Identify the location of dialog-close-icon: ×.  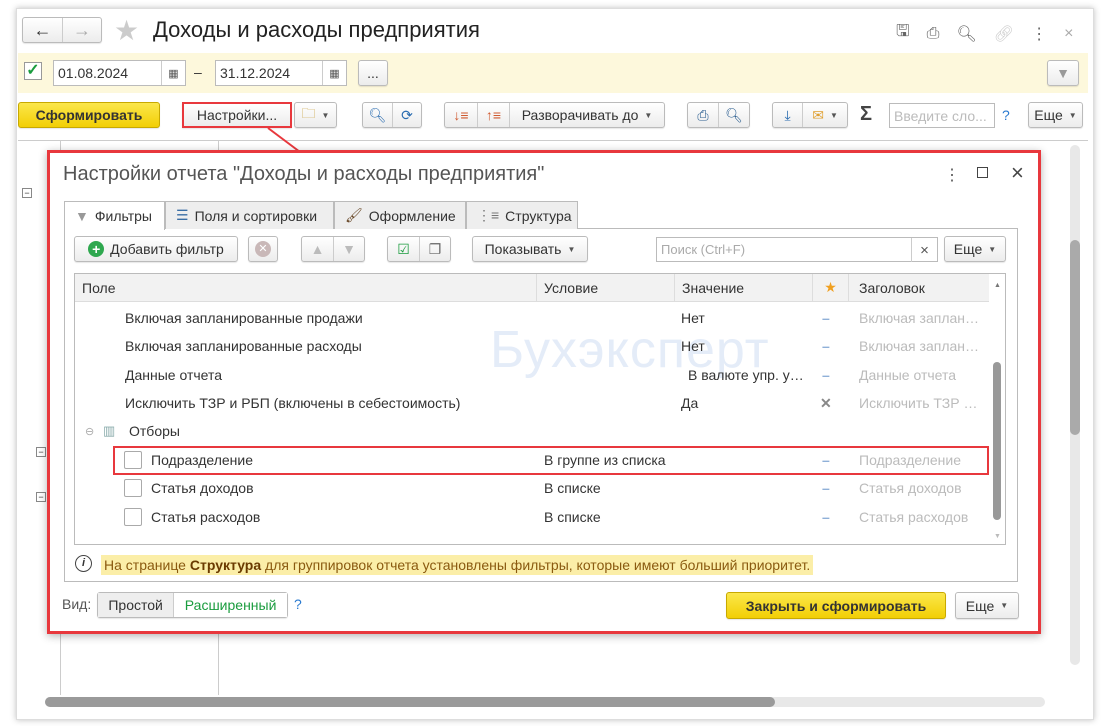
(1017, 173).